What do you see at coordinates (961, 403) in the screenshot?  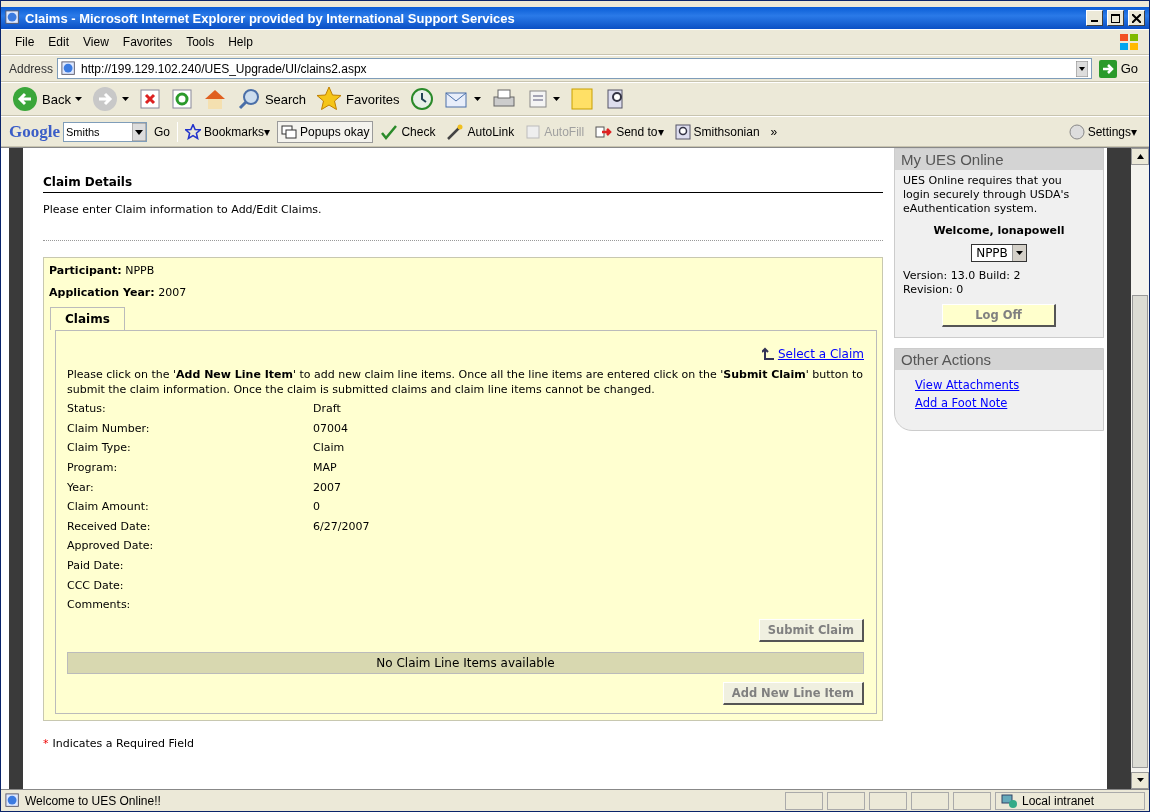 I see `action-link: Add a Foot Note` at bounding box center [961, 403].